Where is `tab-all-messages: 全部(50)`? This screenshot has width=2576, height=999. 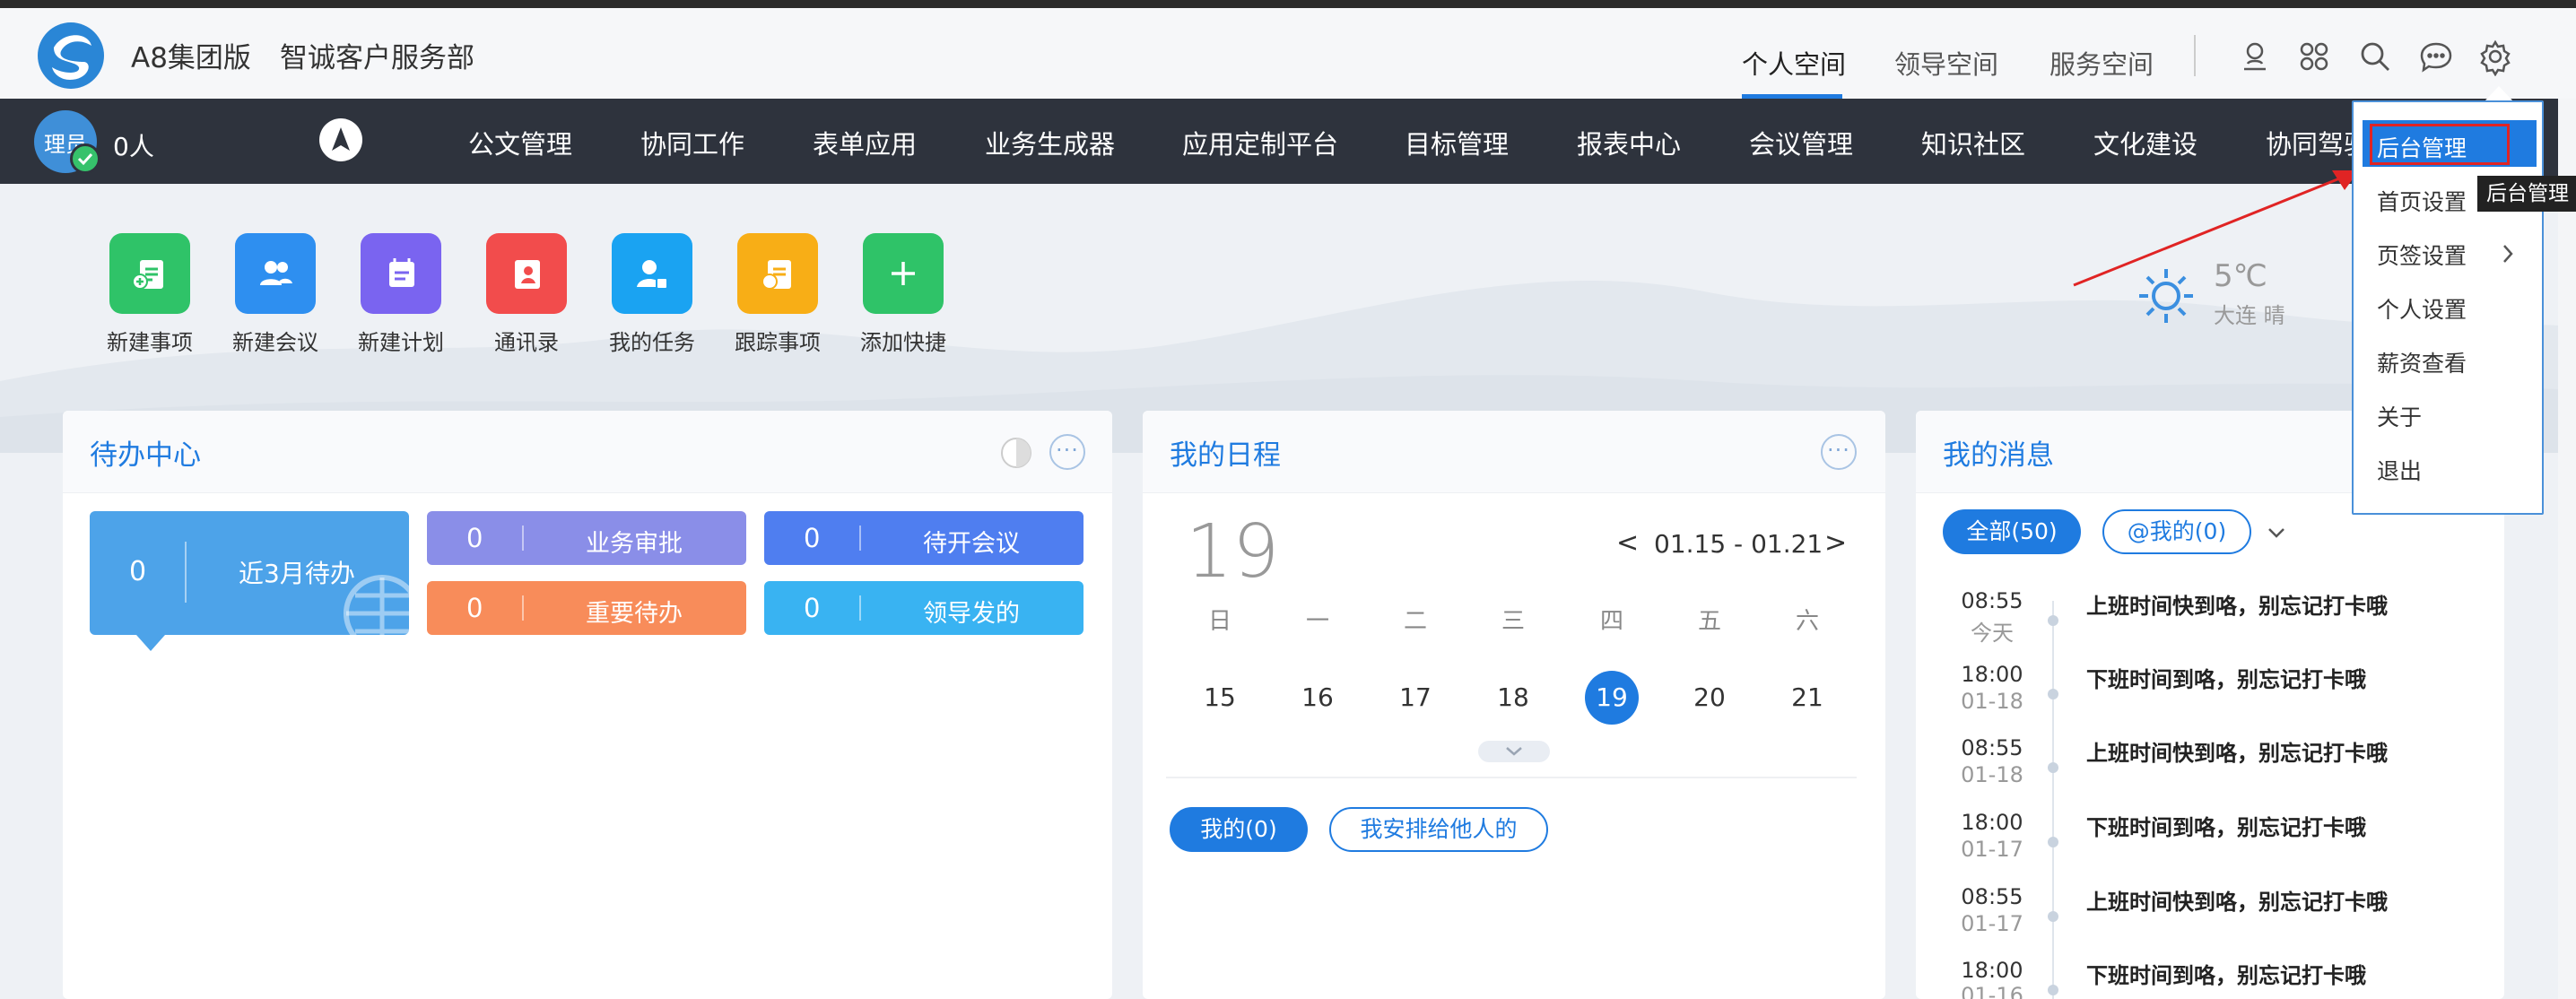 tab-all-messages: 全部(50) is located at coordinates (2012, 531).